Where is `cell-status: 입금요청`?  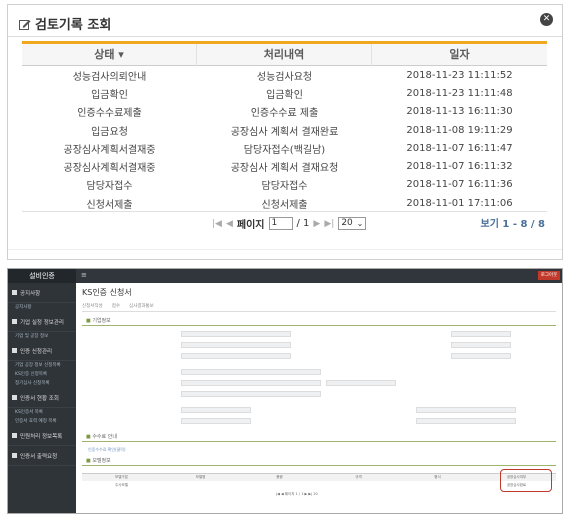 cell-status: 입금요청 is located at coordinates (109, 132).